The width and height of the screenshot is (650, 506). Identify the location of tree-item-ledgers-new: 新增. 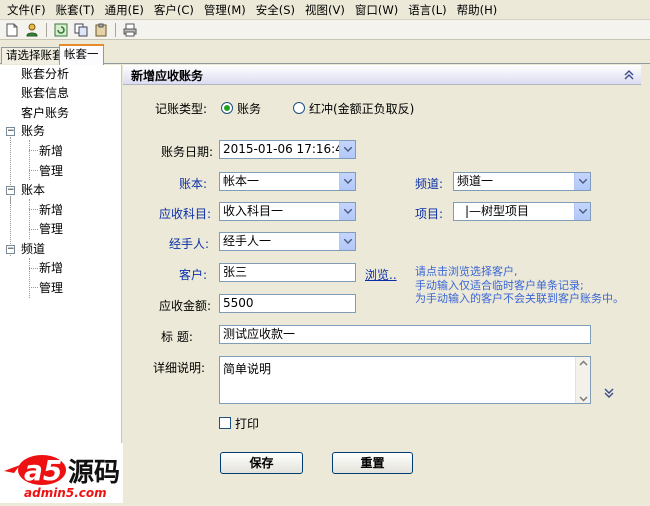
(51, 210).